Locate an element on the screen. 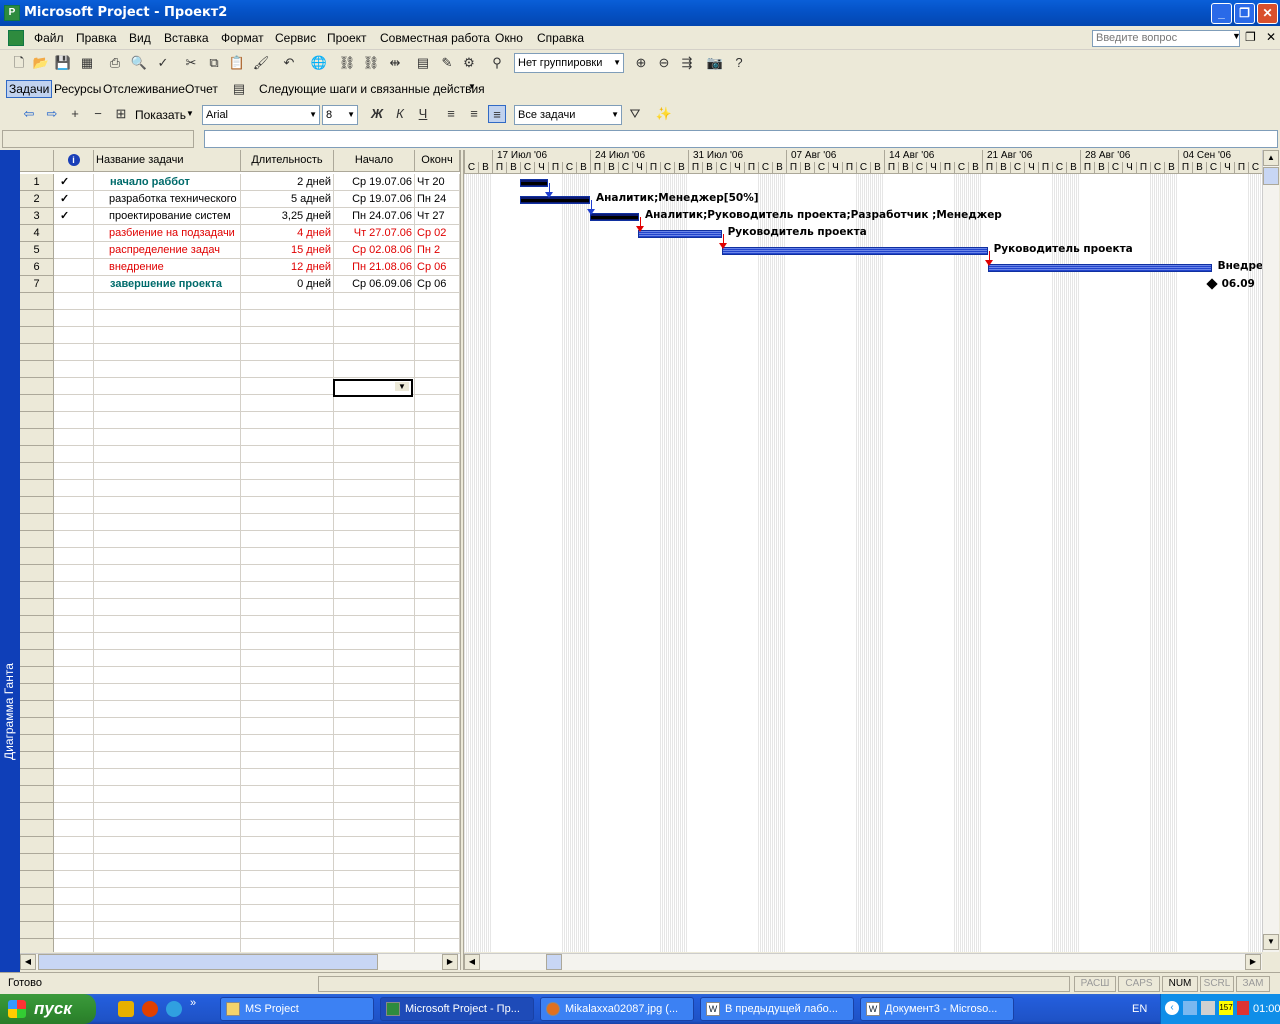 The image size is (1280, 1024). row-header: 2 is located at coordinates (37, 199).